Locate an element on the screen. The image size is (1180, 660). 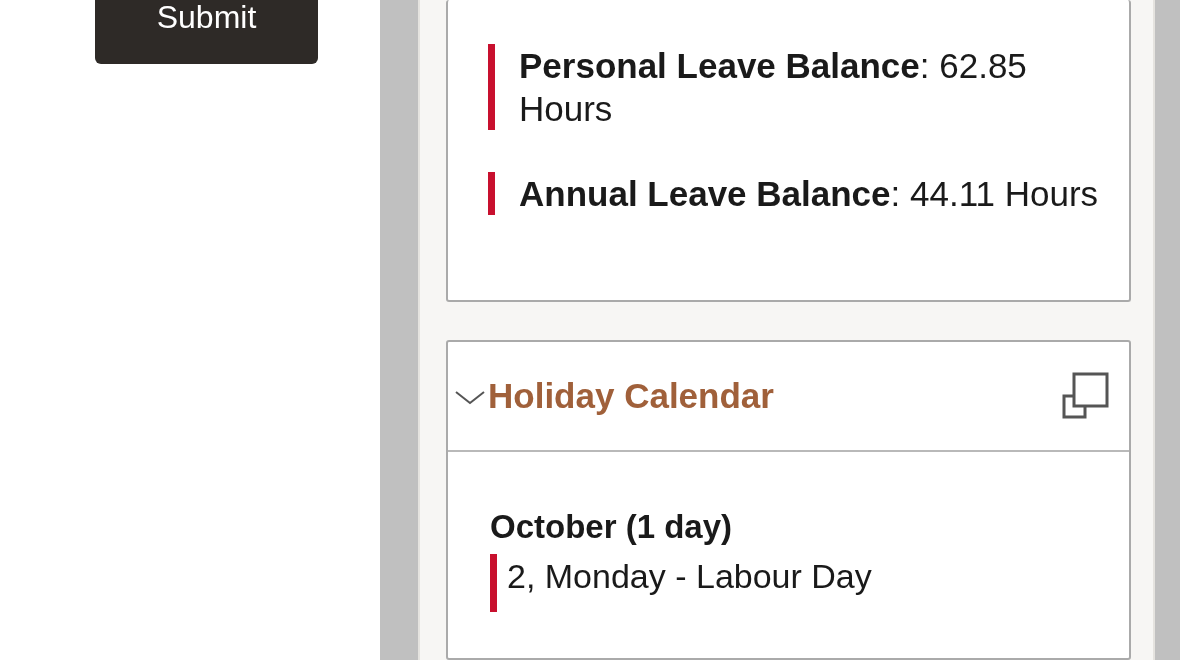
balance-text: Annual Leave Balance: 44.11 Hours is located at coordinates (809, 194).